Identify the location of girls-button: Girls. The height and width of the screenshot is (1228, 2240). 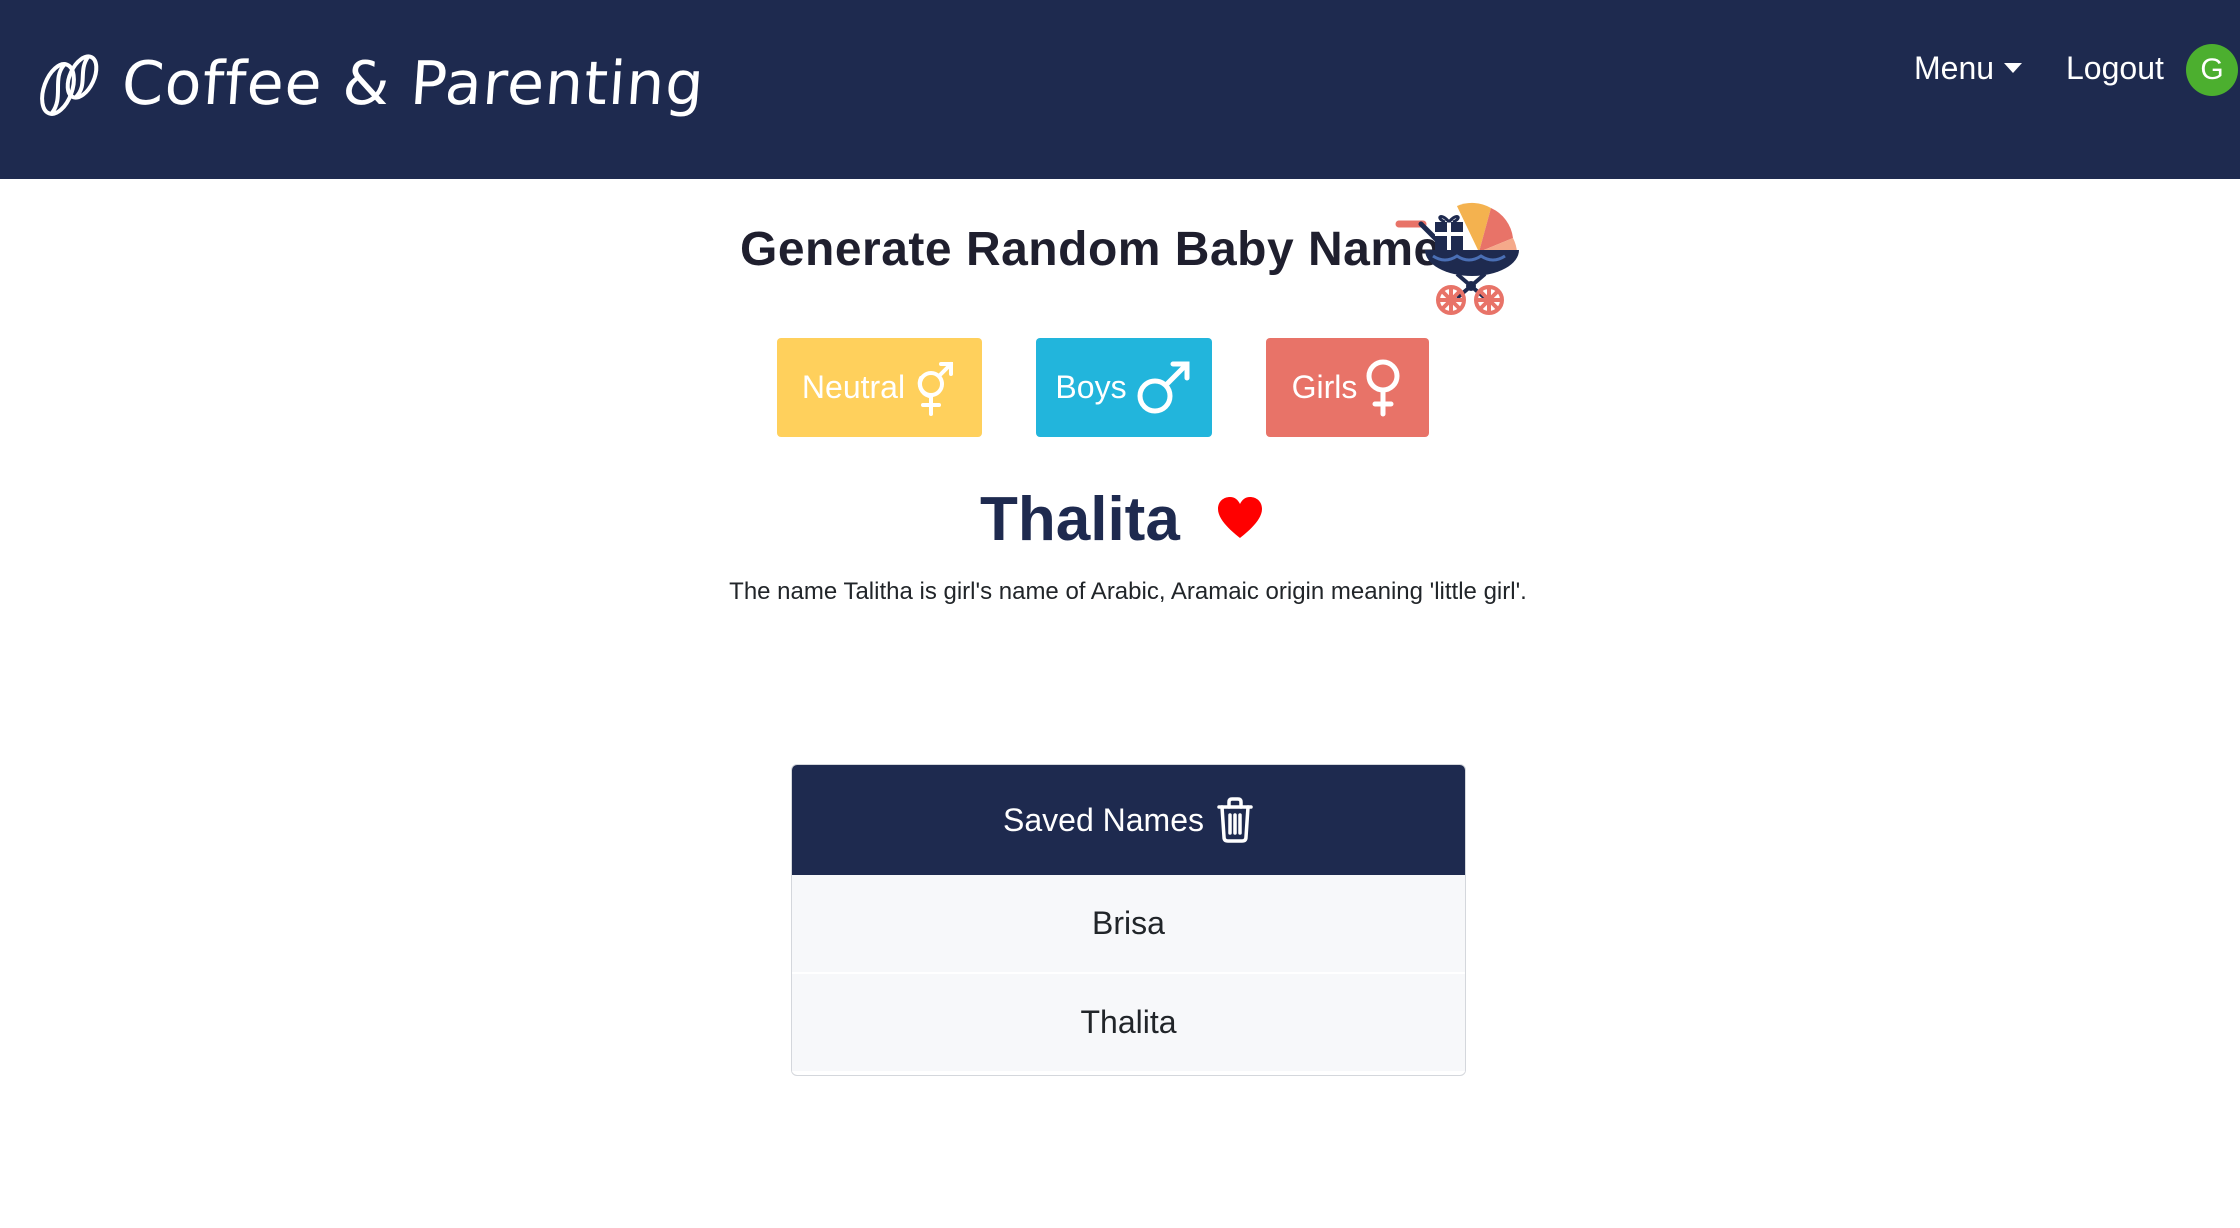
(1347, 387).